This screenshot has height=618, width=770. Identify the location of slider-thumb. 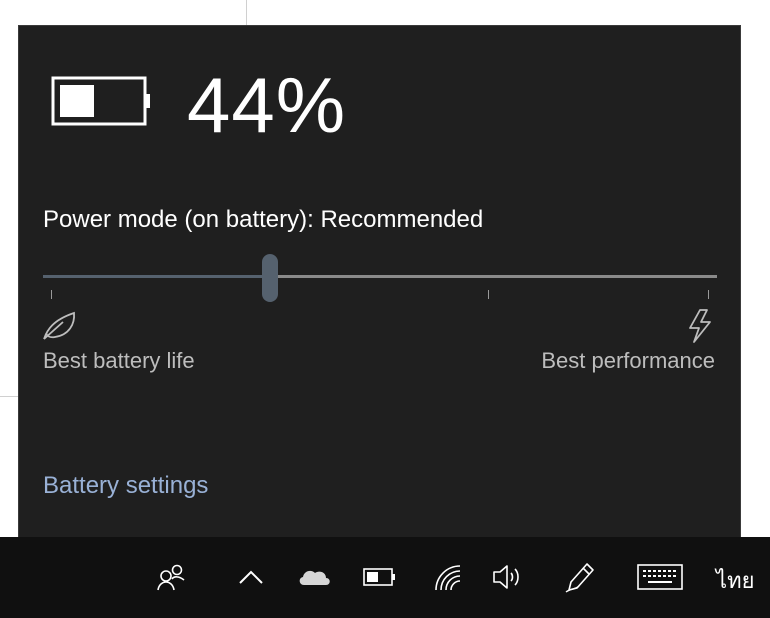
(270, 278).